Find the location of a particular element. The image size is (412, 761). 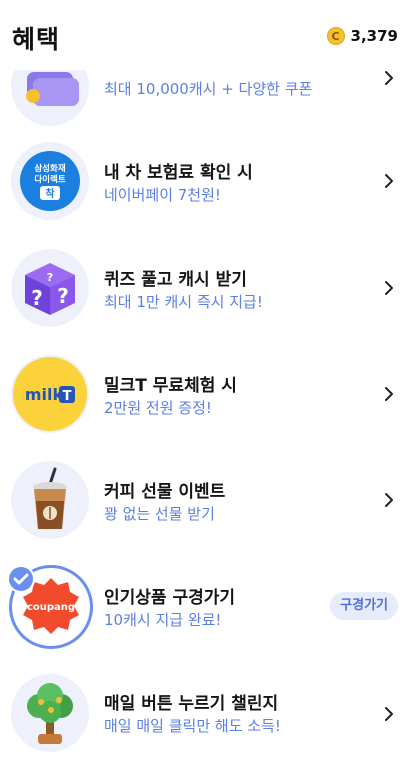

item-title: 퀴즈 풀고 캐시 받기 is located at coordinates (175, 280).